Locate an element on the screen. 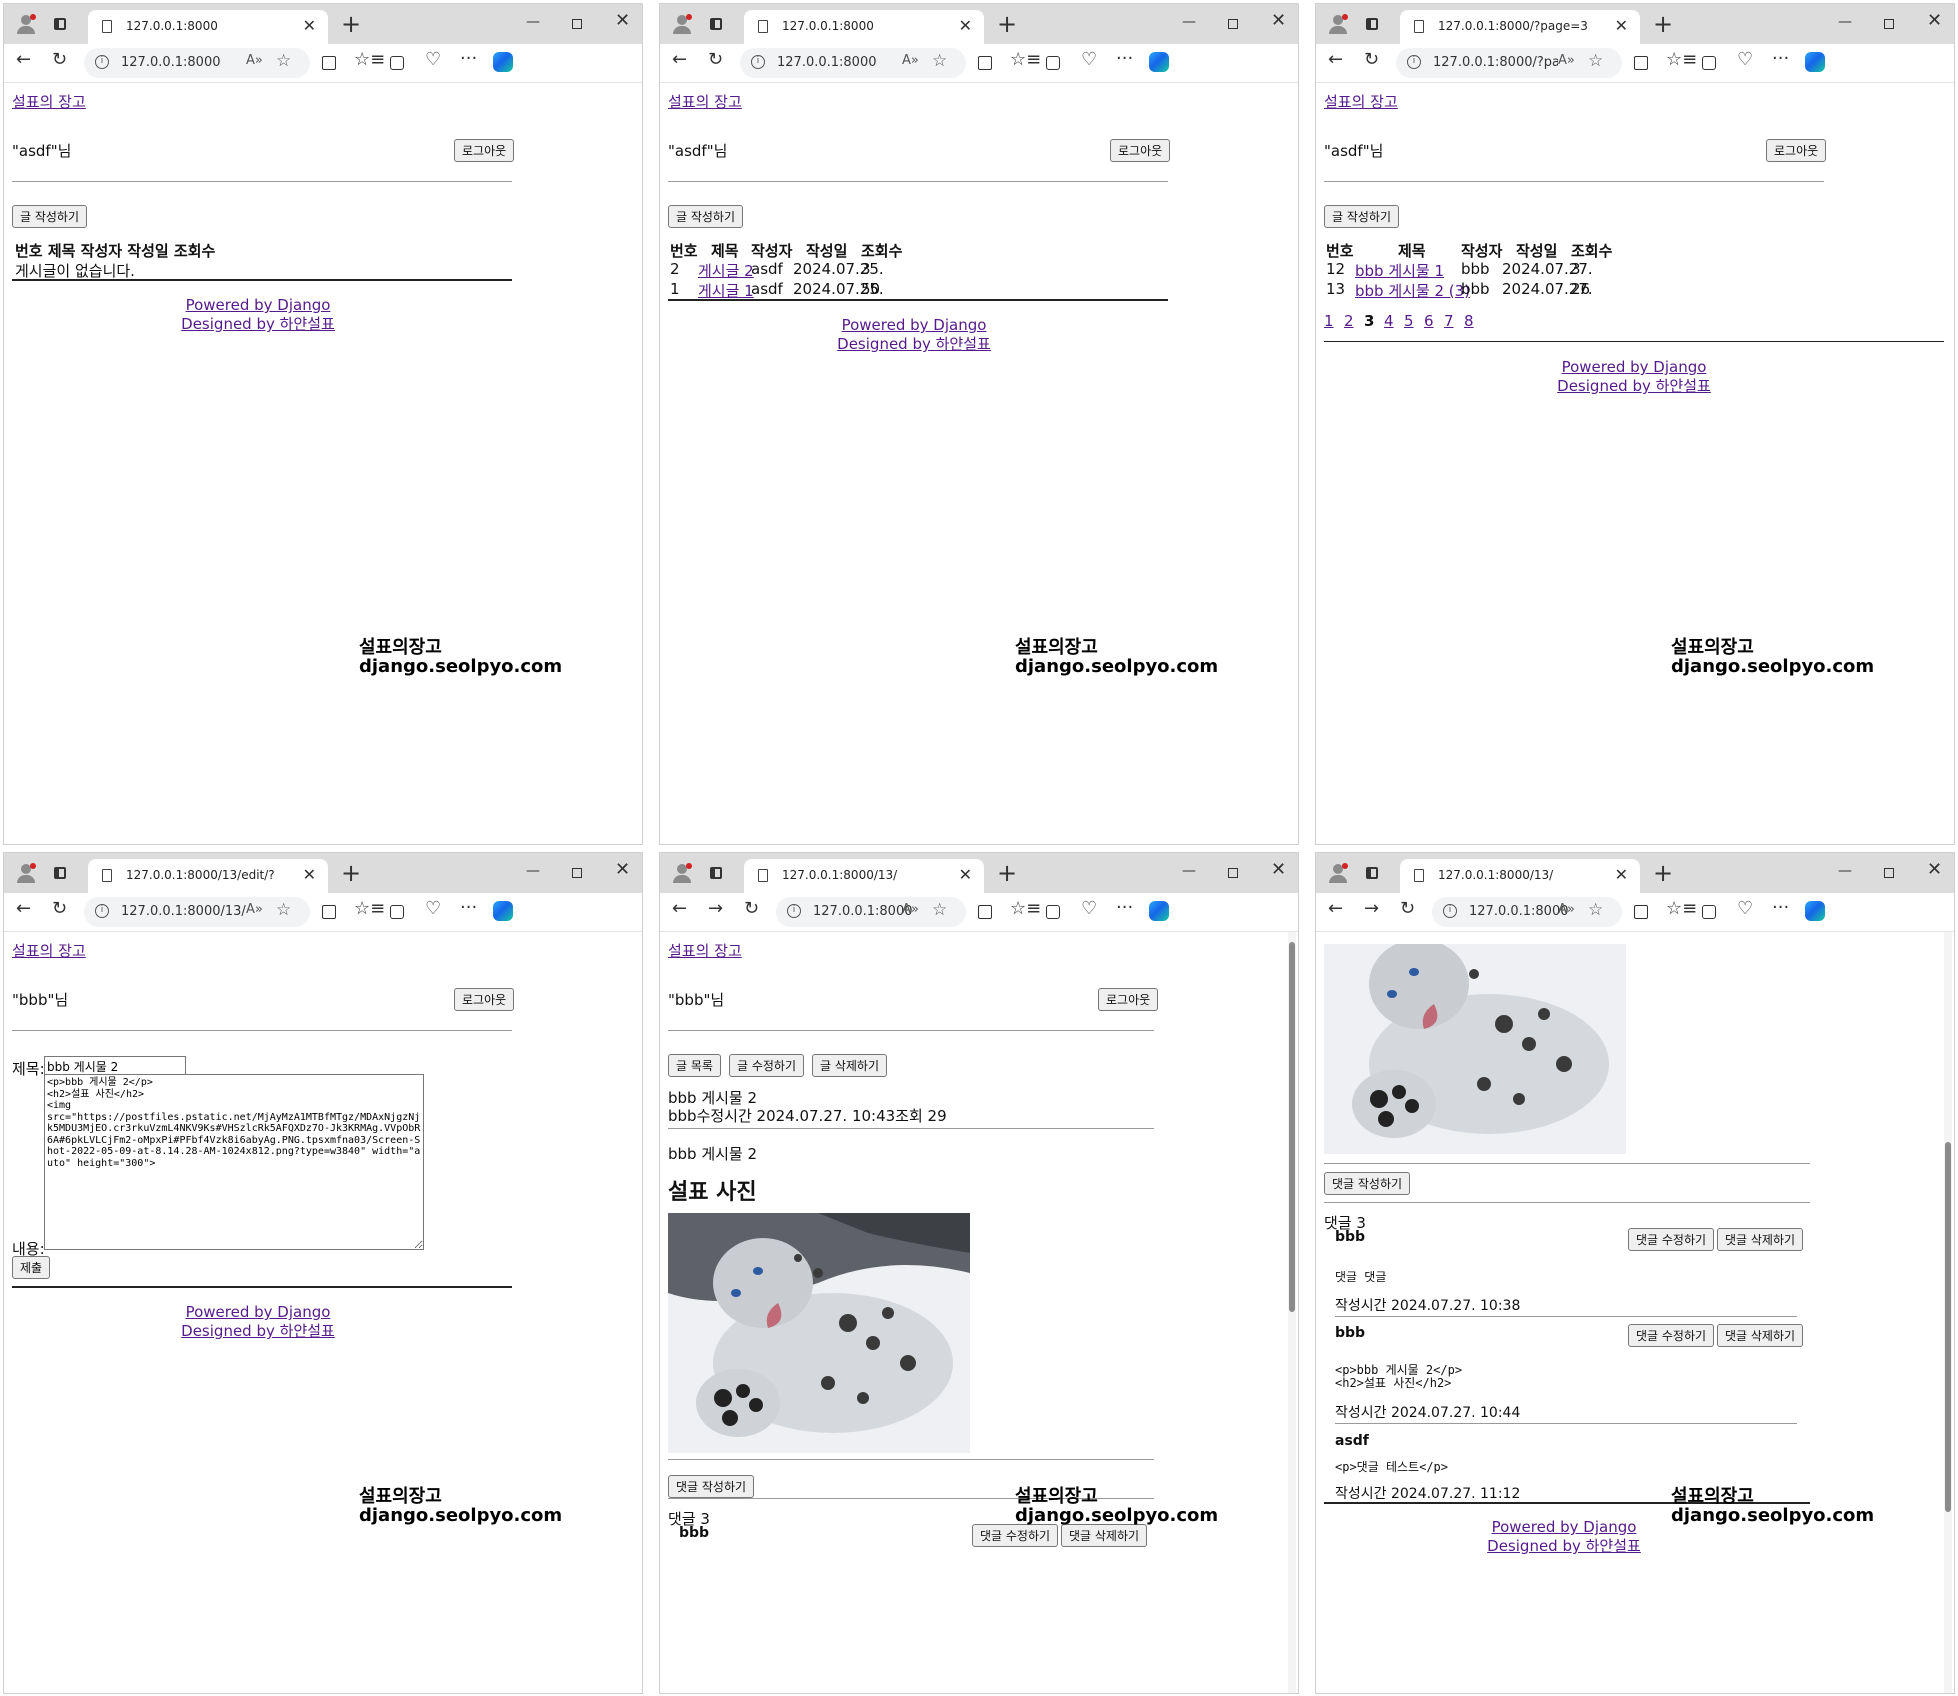  address-bar: i 127.0.0.1:8000... A» ☆ is located at coordinates (1527, 912).